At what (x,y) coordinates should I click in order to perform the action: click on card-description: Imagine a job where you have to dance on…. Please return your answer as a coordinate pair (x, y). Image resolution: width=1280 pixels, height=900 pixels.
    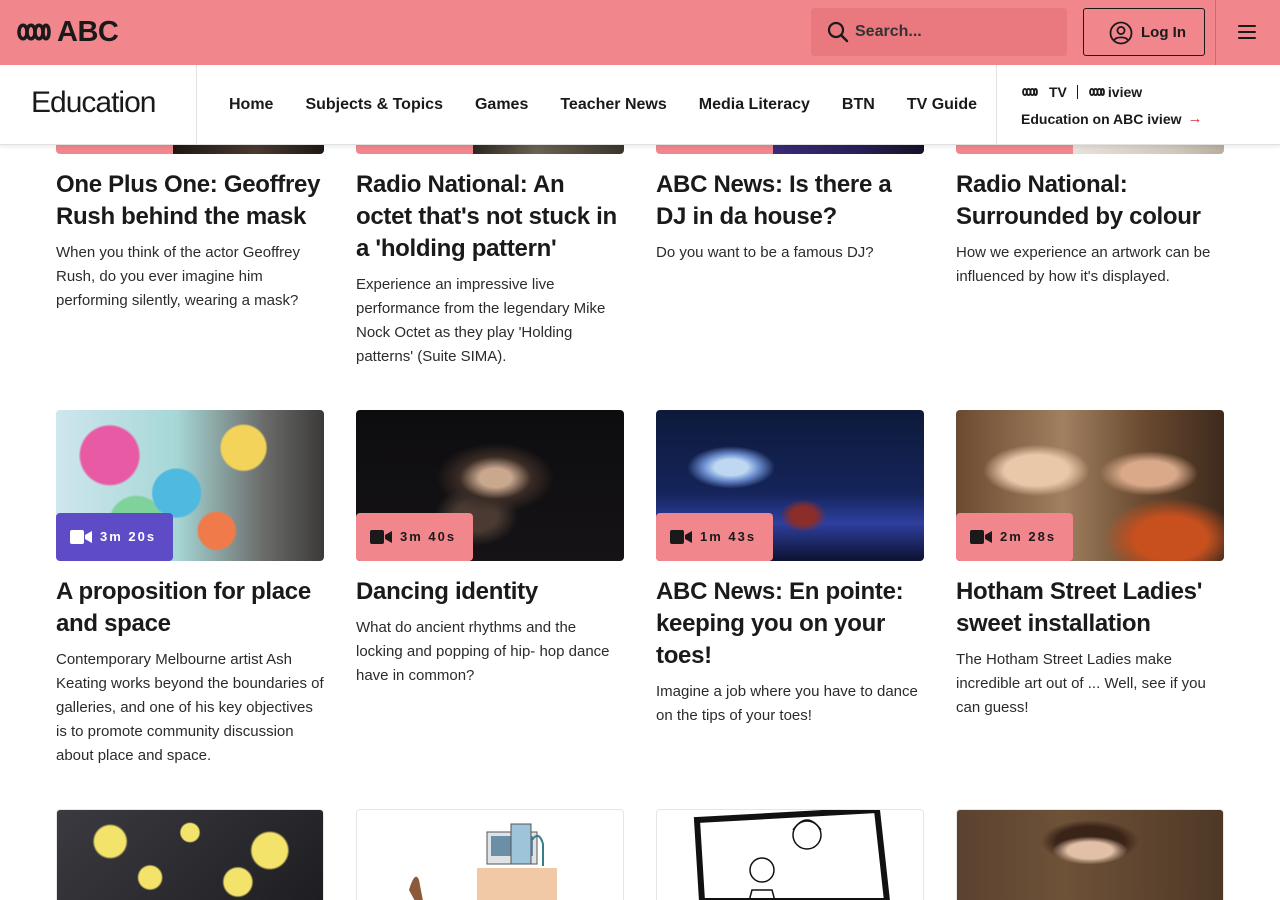
    Looking at the image, I should click on (787, 703).